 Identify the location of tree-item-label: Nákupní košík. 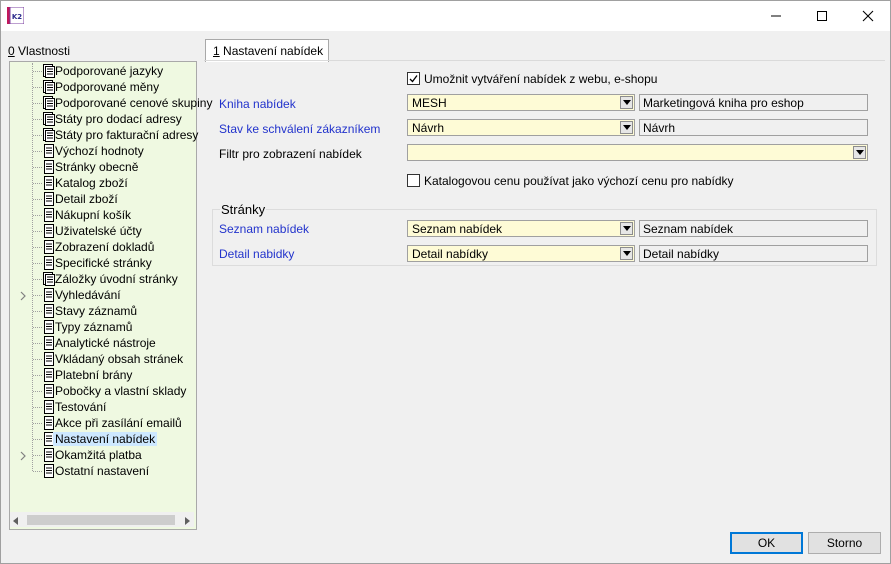
(93, 215).